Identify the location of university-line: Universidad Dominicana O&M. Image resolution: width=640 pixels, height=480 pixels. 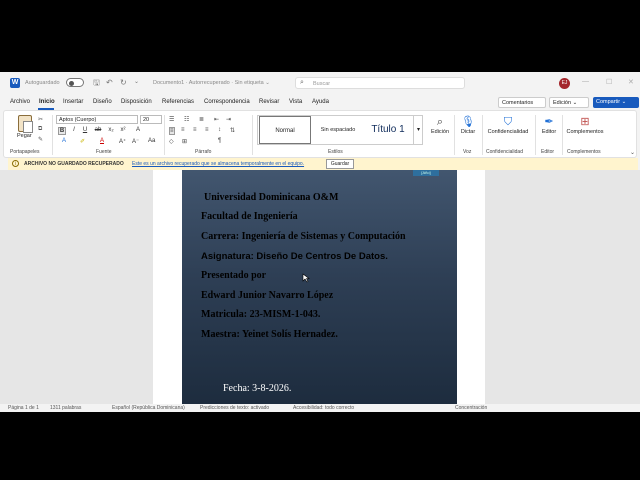
(271, 197).